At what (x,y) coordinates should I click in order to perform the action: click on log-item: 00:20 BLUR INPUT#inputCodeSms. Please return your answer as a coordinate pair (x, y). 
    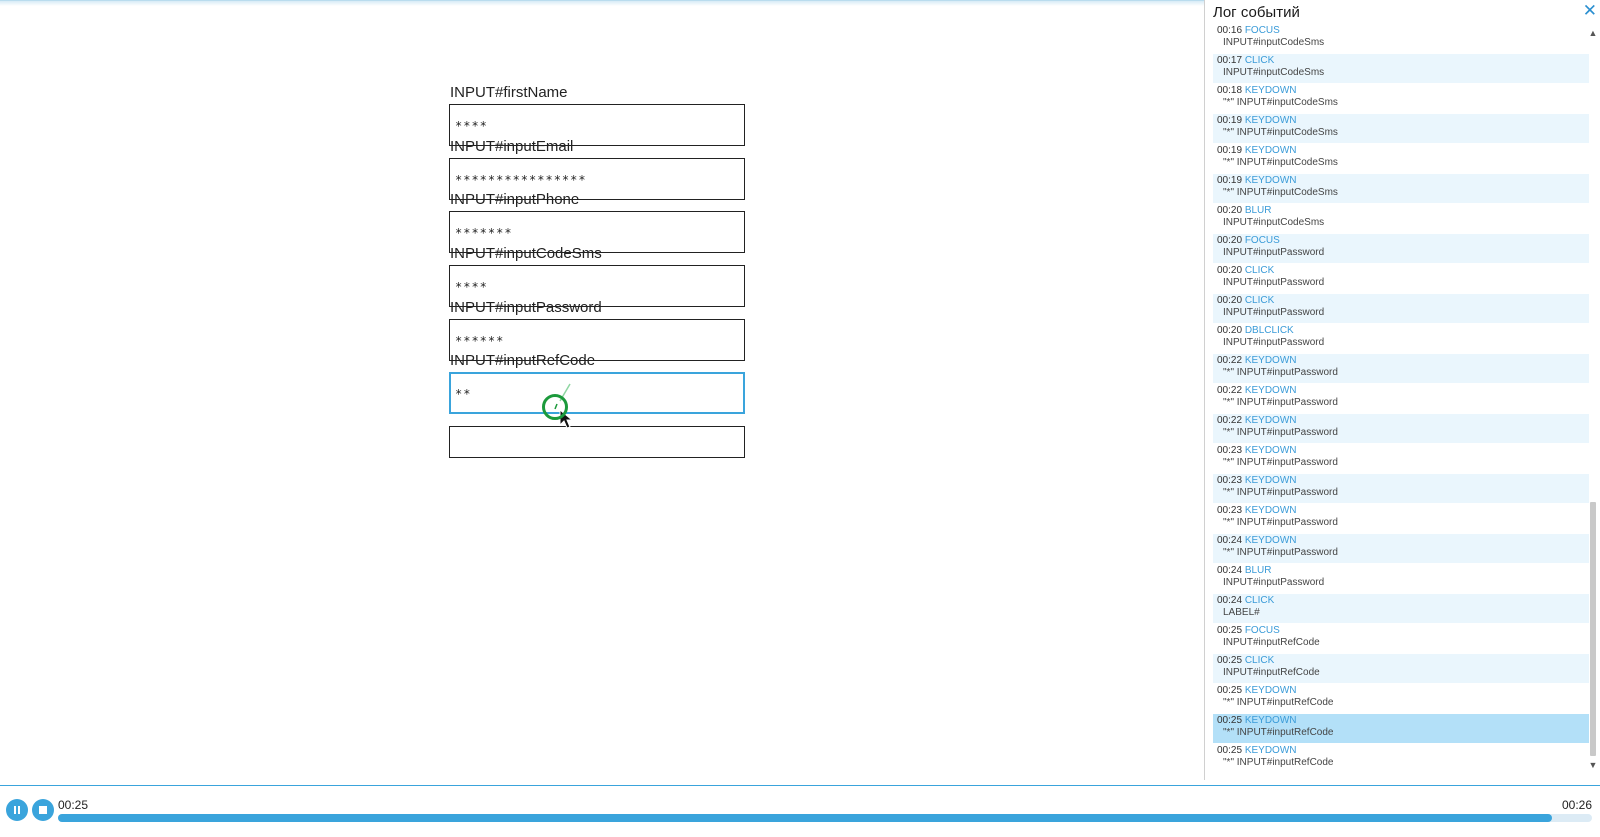
    Looking at the image, I should click on (1401, 218).